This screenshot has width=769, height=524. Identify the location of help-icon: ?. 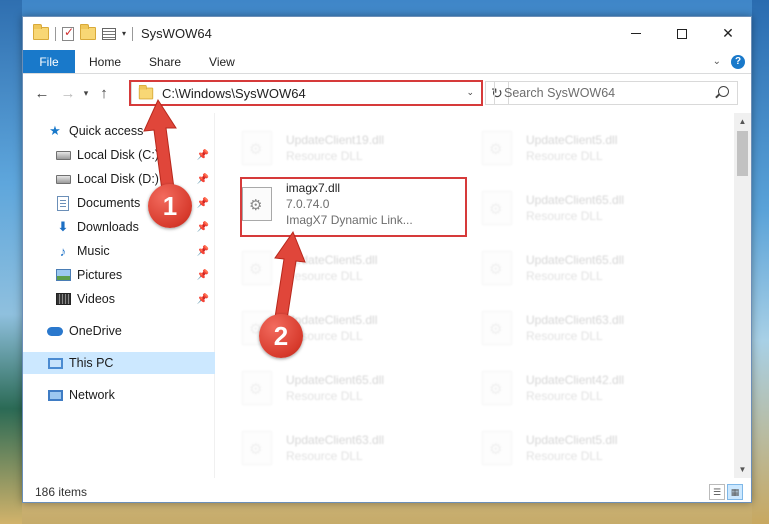
(738, 61).